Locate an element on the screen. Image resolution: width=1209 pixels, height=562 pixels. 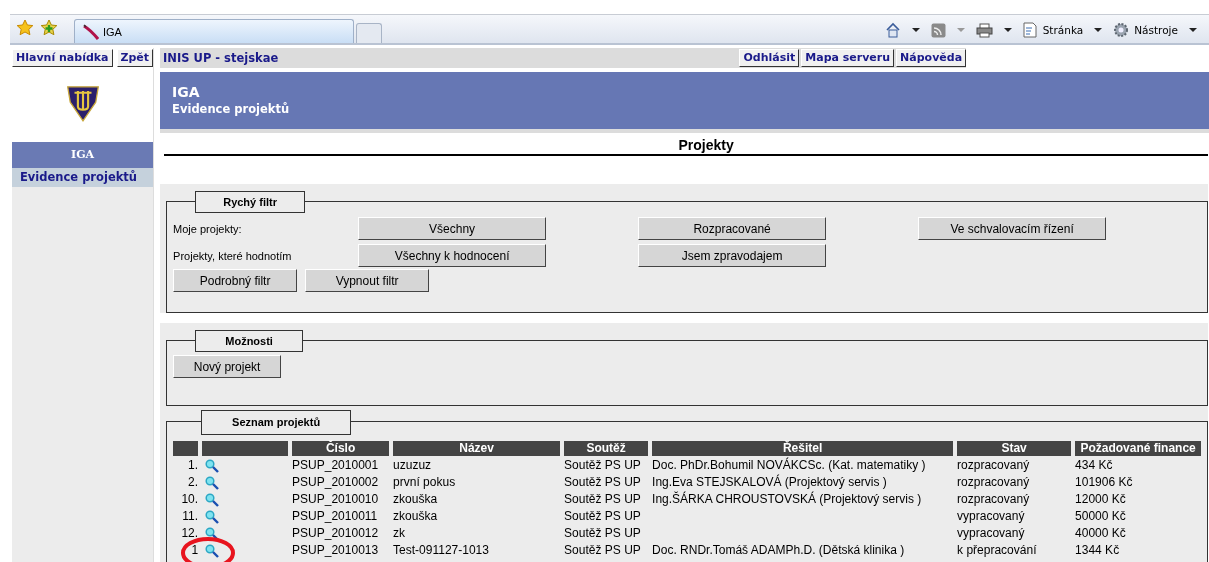
column-header: Řešitel is located at coordinates (803, 448).